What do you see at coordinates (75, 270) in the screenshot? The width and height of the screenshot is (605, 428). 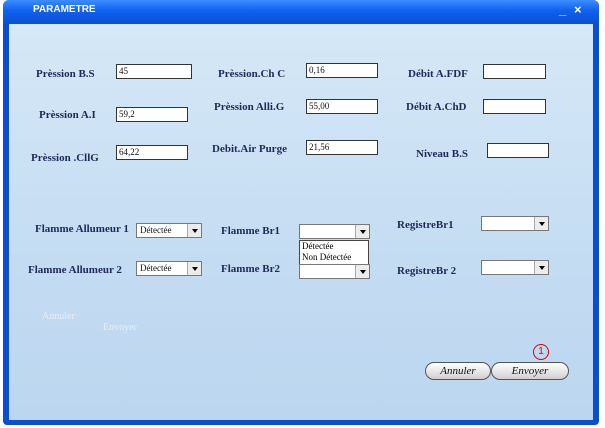 I see `label-flamme-allumeur-2: Flamme Allumeur 2` at bounding box center [75, 270].